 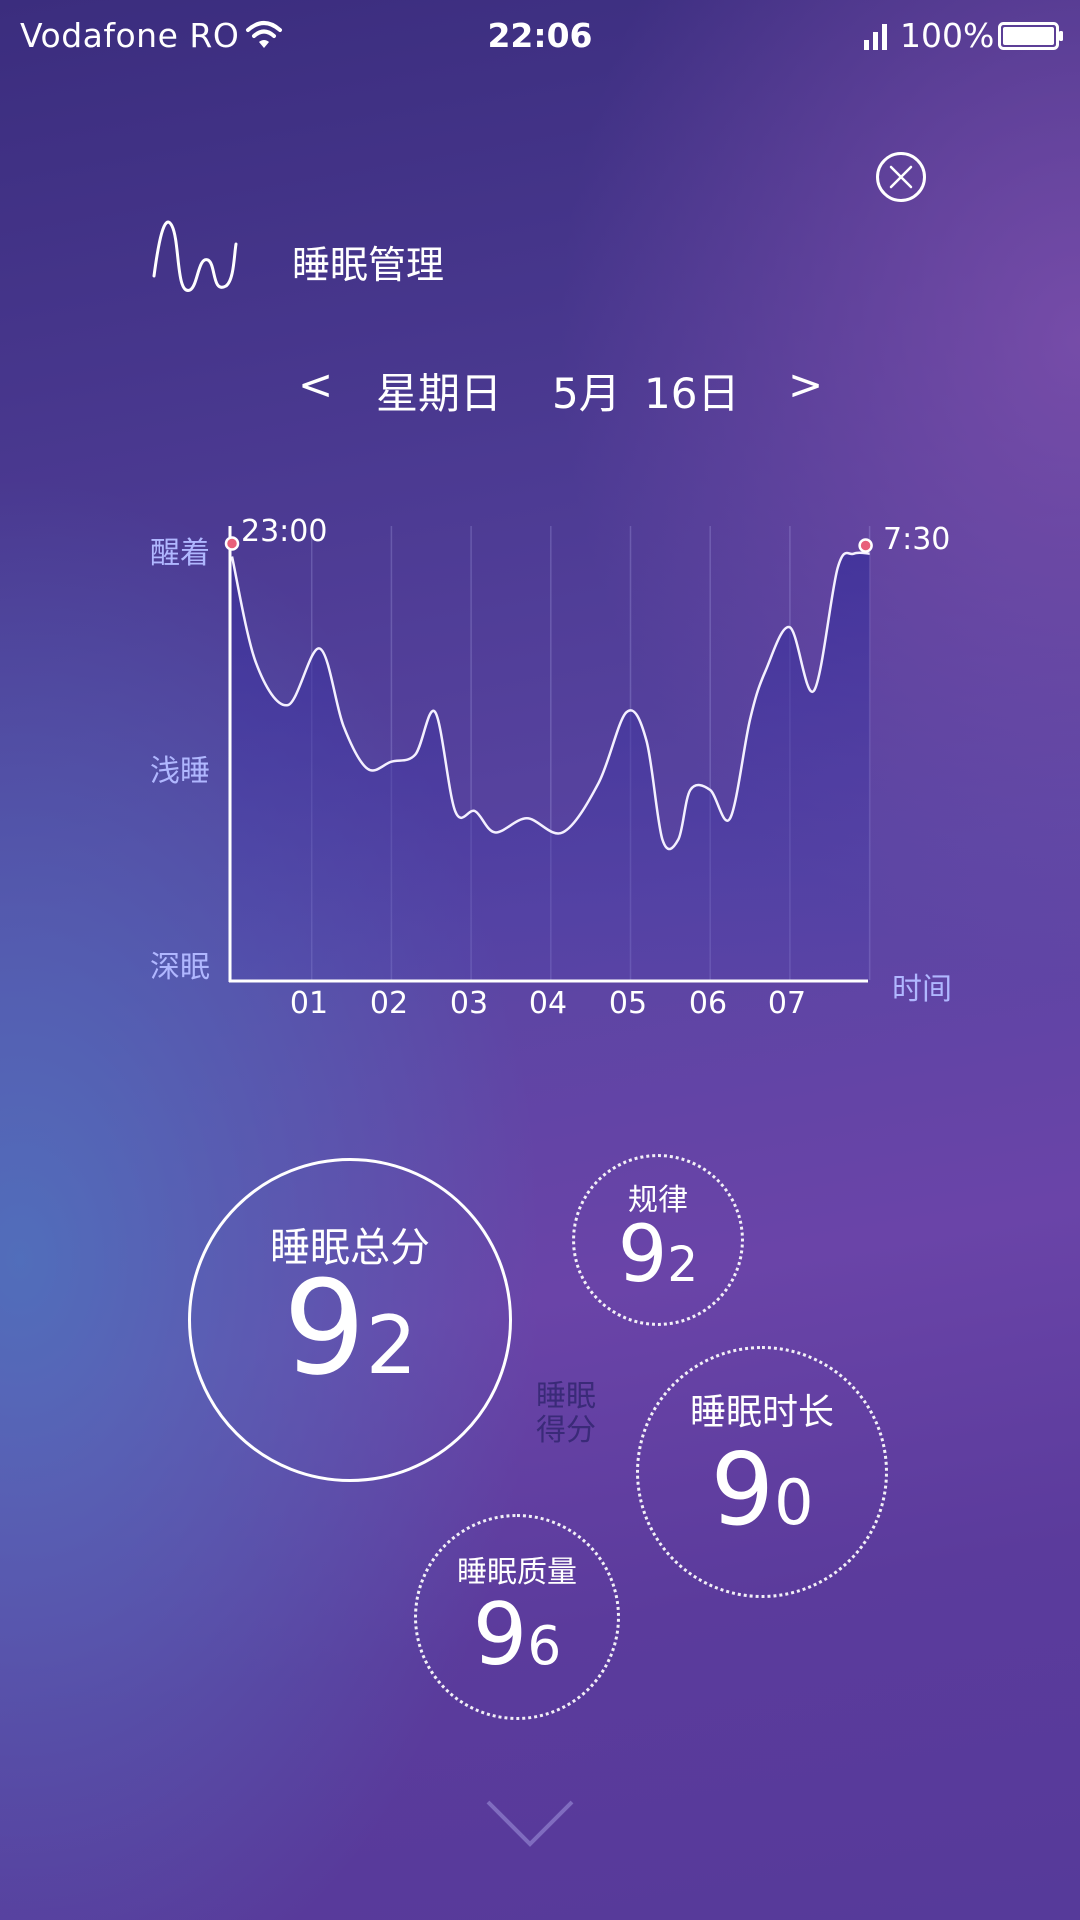 I want to click on wake-end-point, so click(x=865, y=545).